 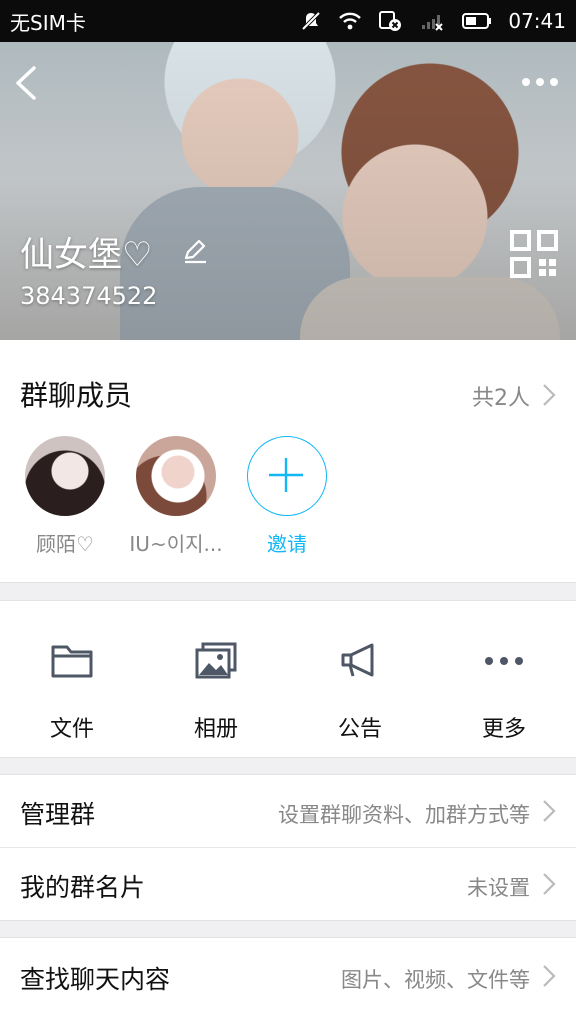 What do you see at coordinates (311, 21) in the screenshot?
I see `mute-icon` at bounding box center [311, 21].